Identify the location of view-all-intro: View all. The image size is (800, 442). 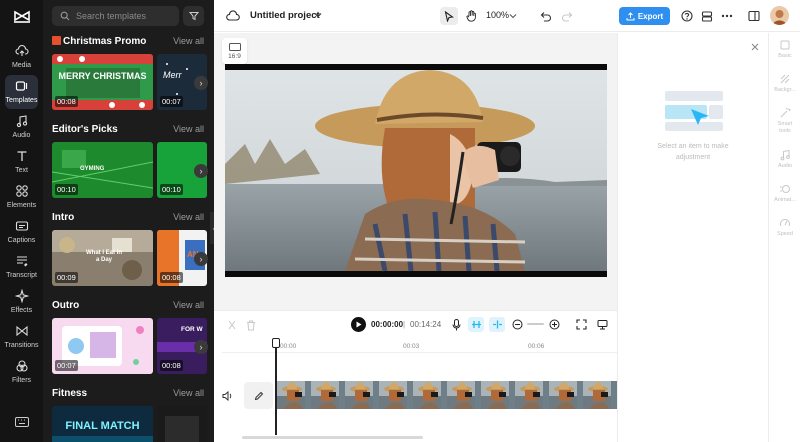
(188, 217).